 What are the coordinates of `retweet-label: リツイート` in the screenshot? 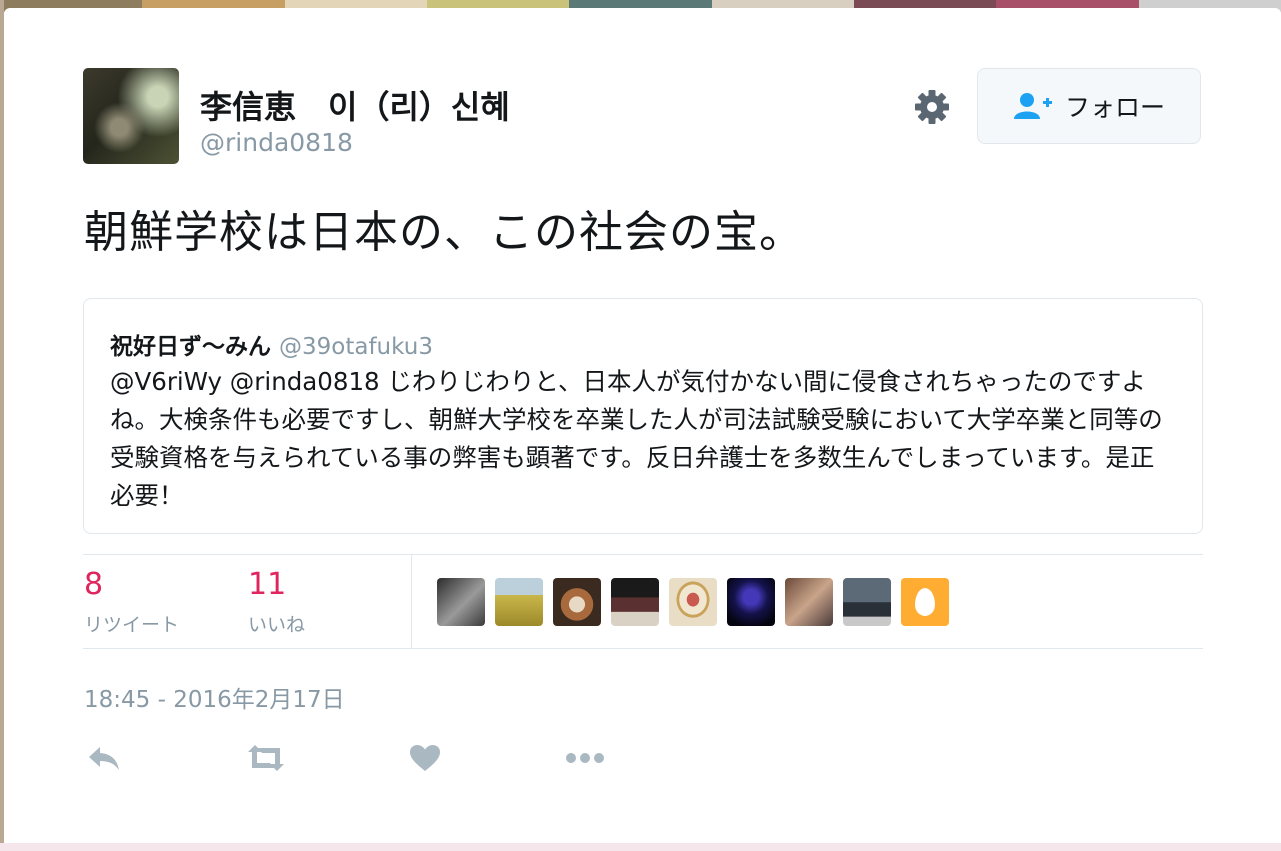 It's located at (132, 625).